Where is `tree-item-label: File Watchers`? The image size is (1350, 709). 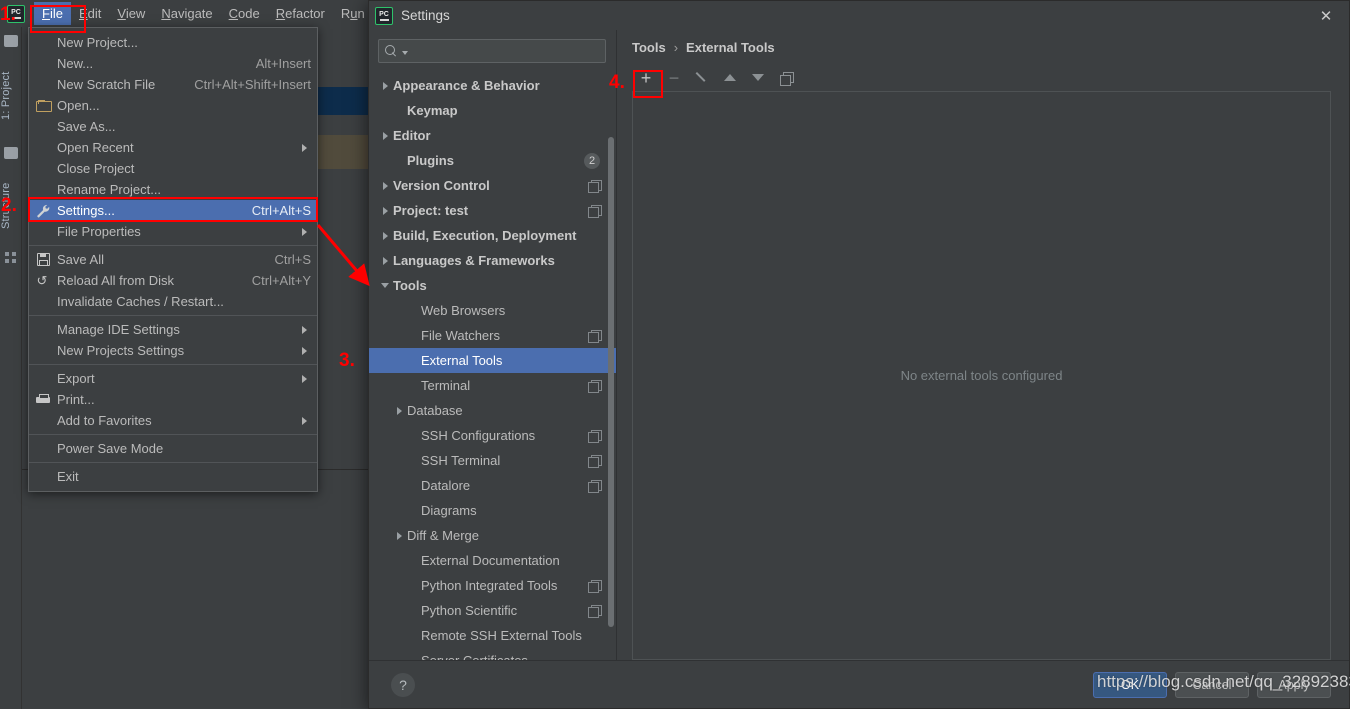 tree-item-label: File Watchers is located at coordinates (460, 335).